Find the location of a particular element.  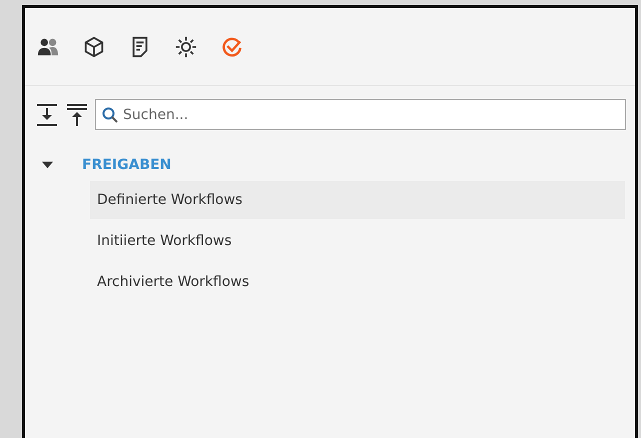

tree-item: Archivierte Workflows is located at coordinates (357, 282).